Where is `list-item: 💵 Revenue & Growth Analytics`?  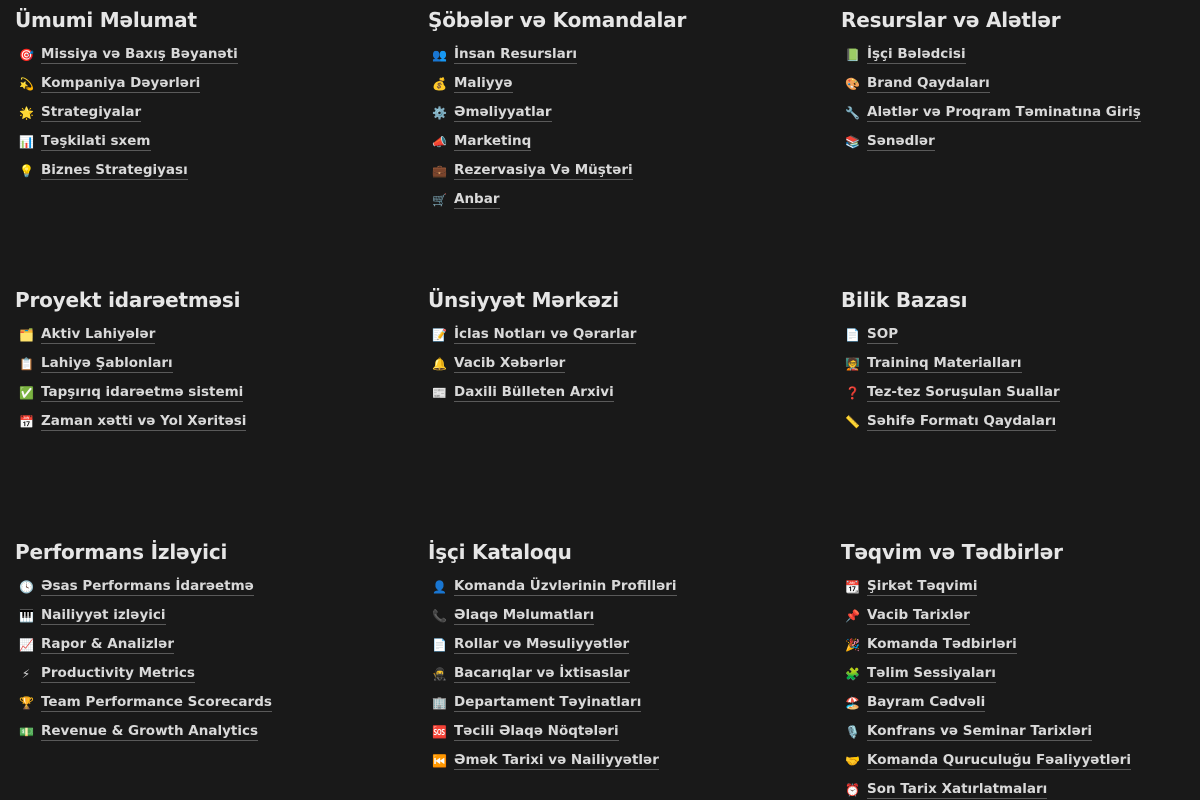
list-item: 💵 Revenue & Growth Analytics is located at coordinates (215, 731).